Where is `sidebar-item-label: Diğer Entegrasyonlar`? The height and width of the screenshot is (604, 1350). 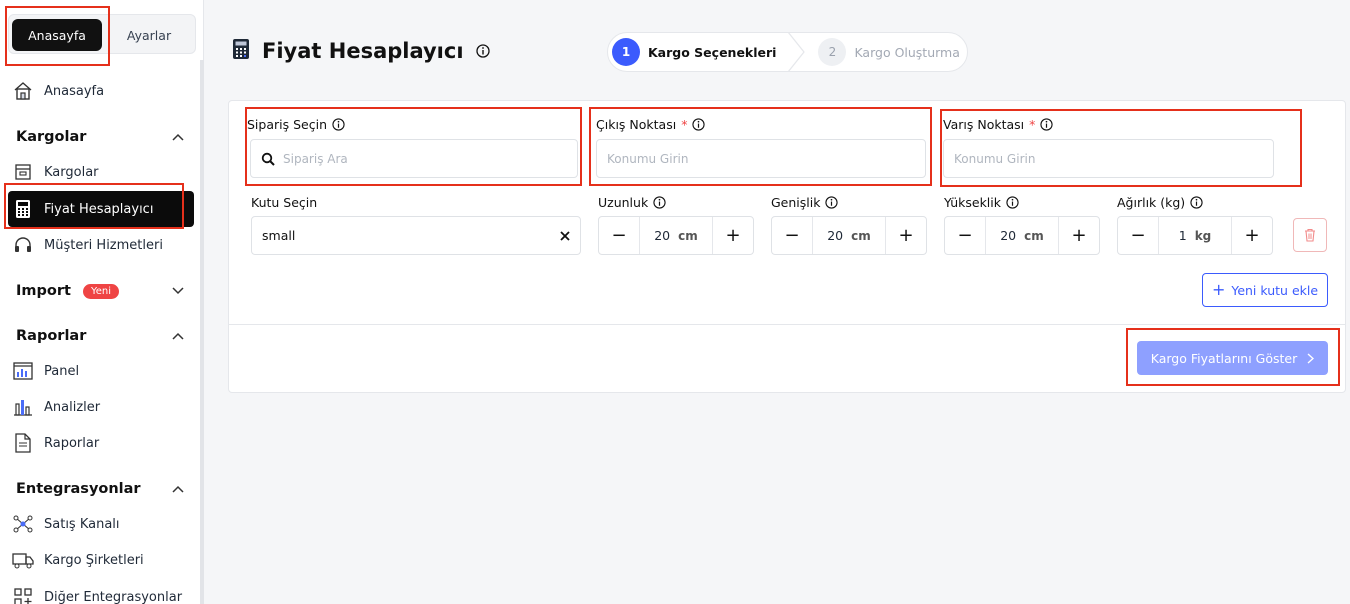 sidebar-item-label: Diğer Entegrasyonlar is located at coordinates (113, 596).